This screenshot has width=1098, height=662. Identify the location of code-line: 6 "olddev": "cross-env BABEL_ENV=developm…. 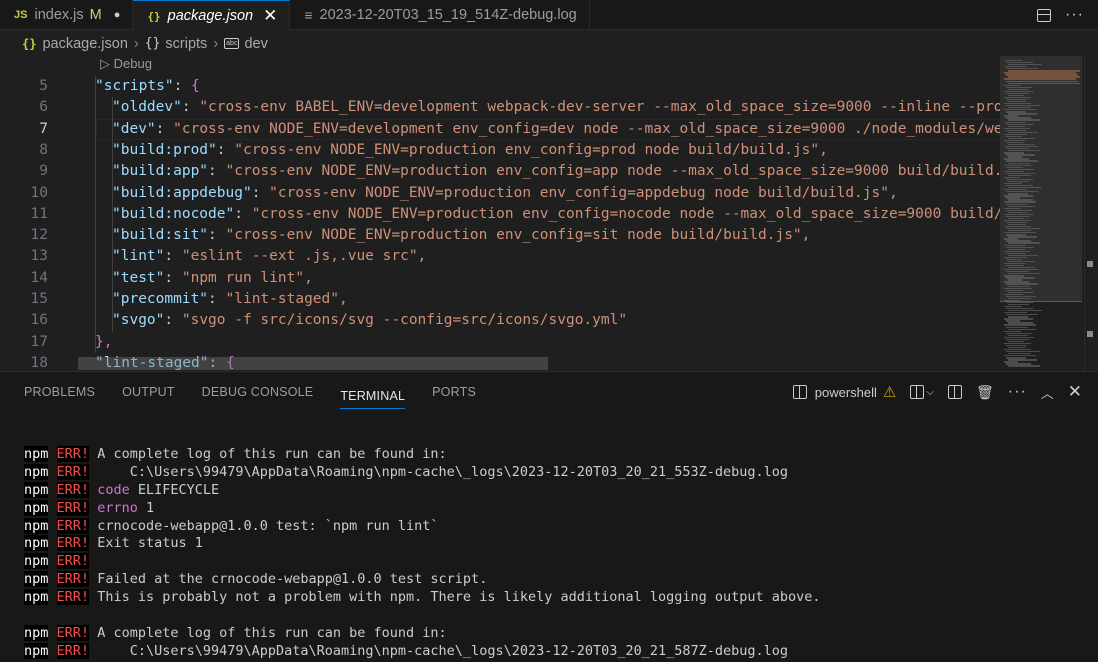
(500, 107).